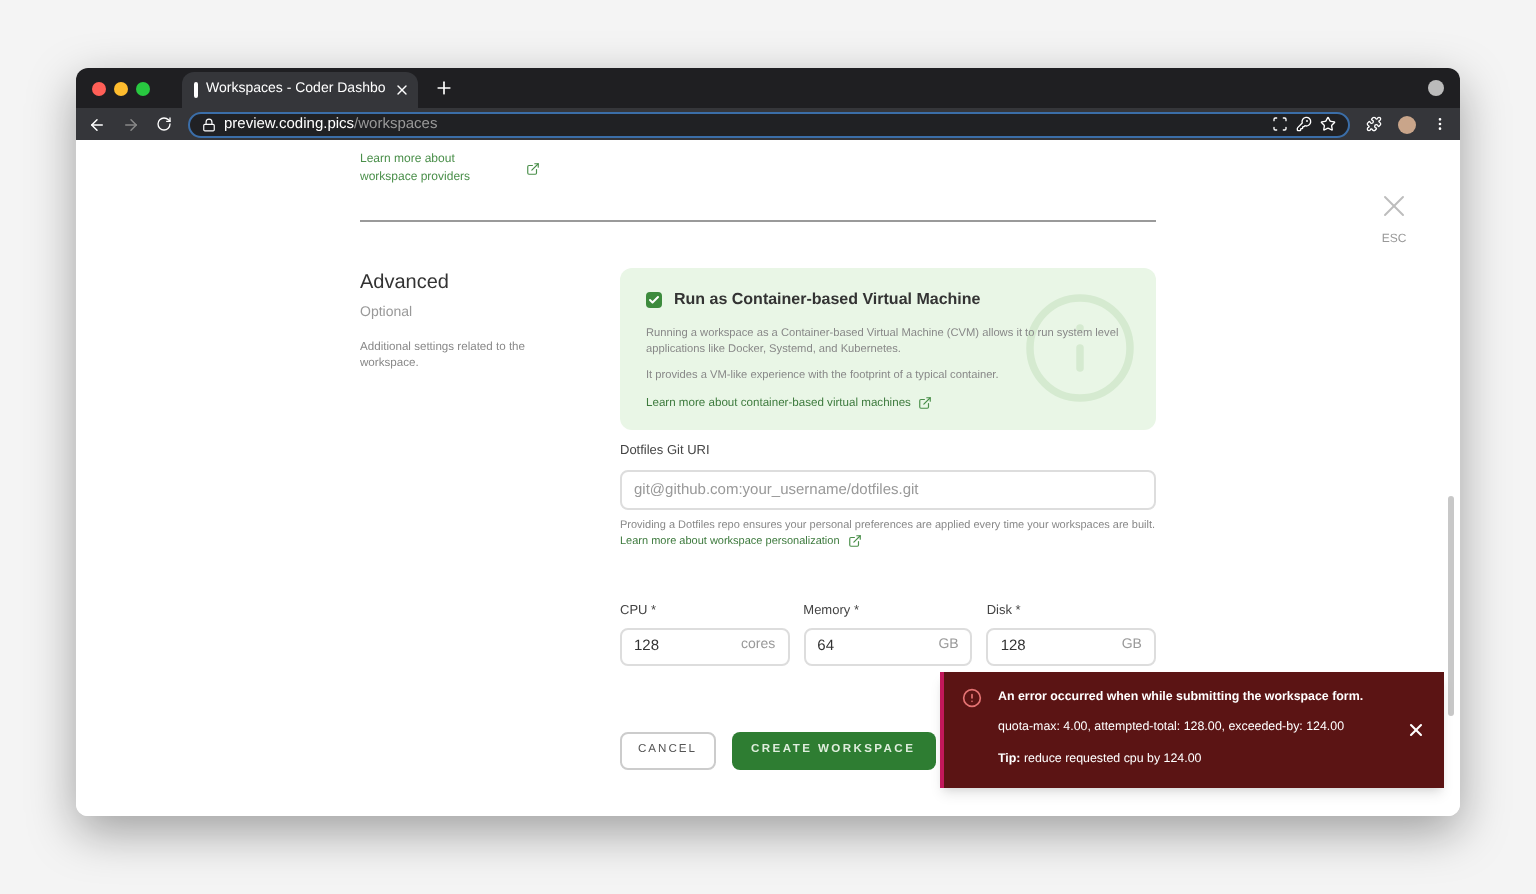  I want to click on new-tab-icon, so click(444, 88).